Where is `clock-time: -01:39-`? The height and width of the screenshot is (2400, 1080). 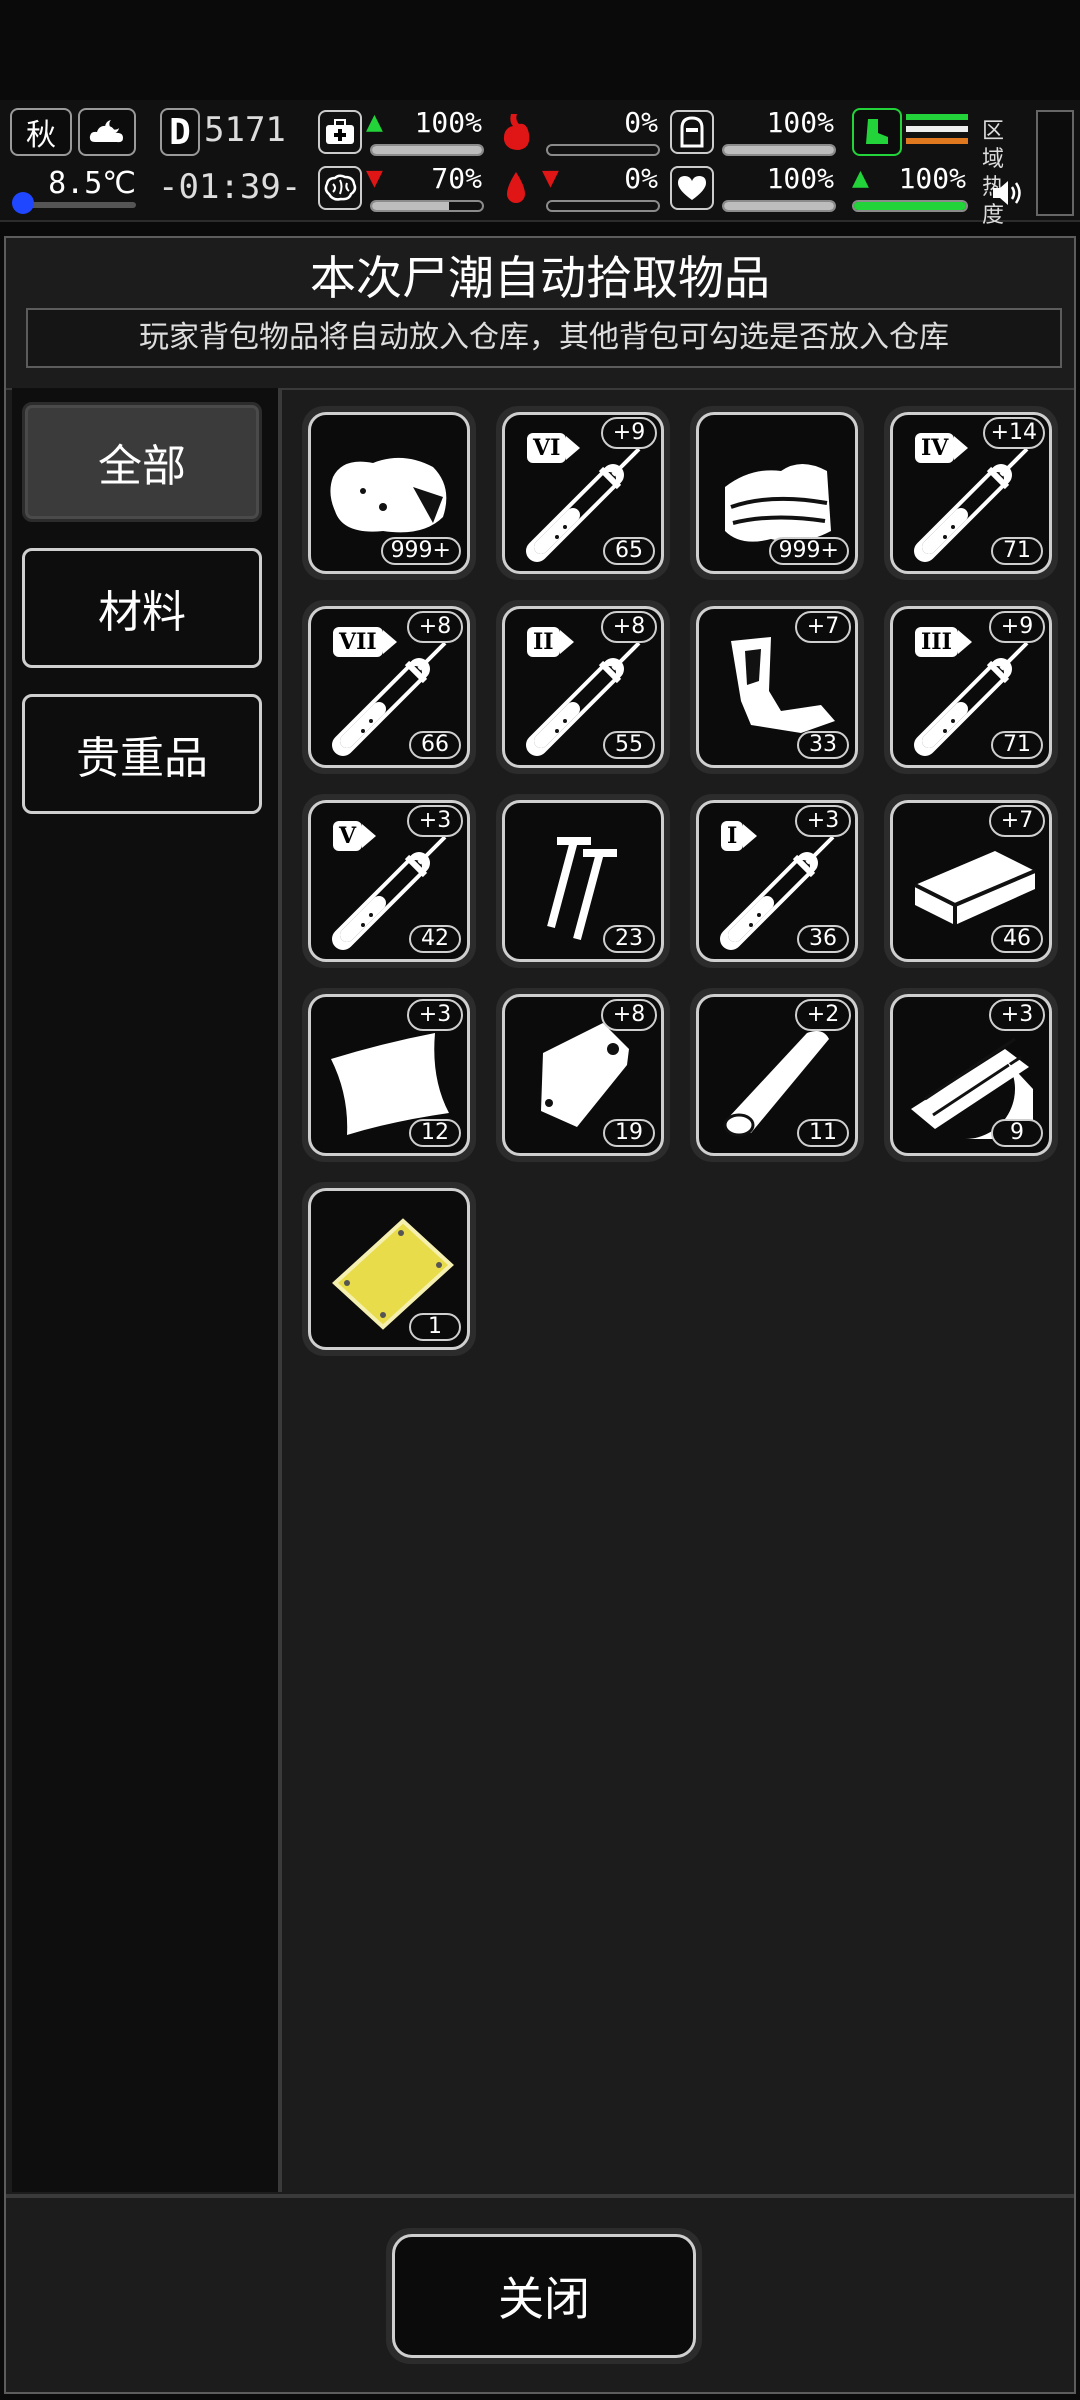
clock-time: -01:39- is located at coordinates (230, 187).